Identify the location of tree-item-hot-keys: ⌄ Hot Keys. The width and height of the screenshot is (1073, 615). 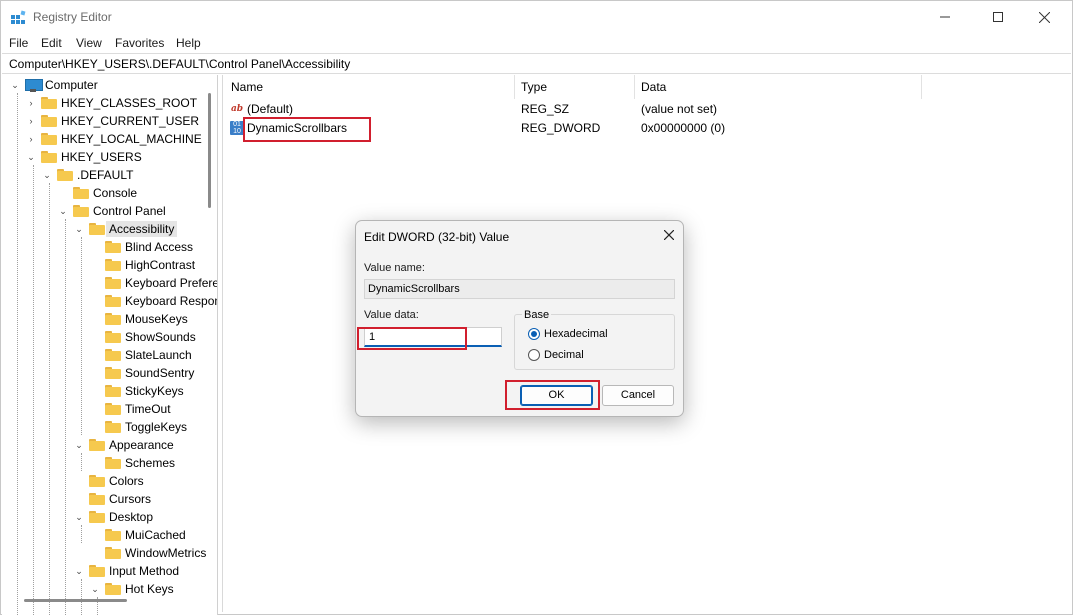
(131, 589).